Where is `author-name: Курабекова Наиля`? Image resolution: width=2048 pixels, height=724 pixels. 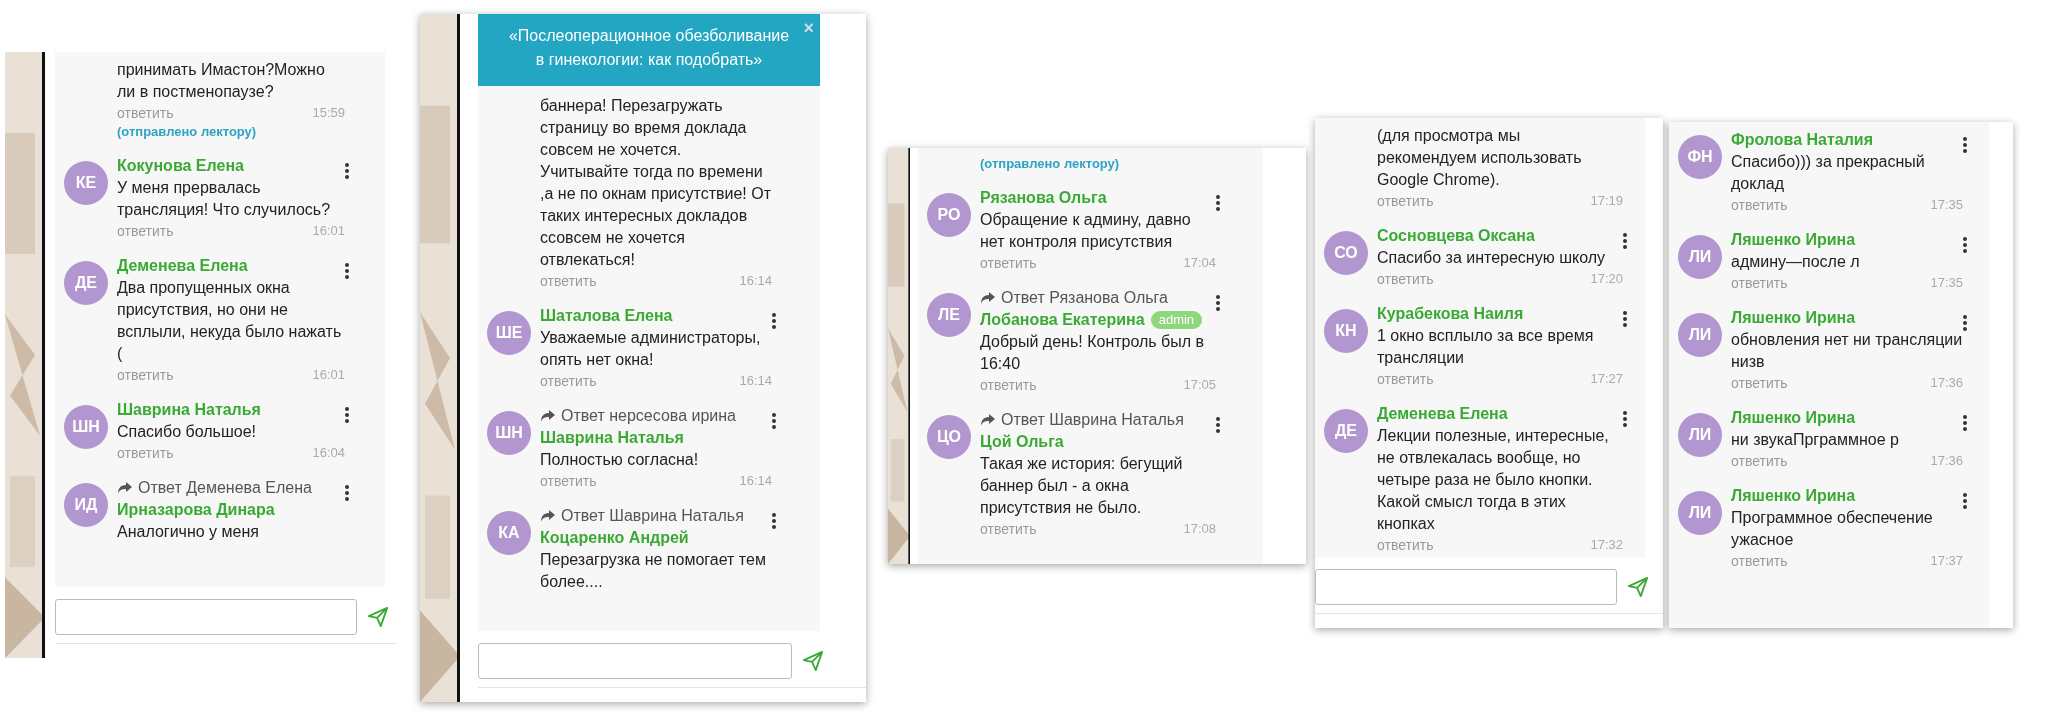
author-name: Курабекова Наиля is located at coordinates (1450, 314).